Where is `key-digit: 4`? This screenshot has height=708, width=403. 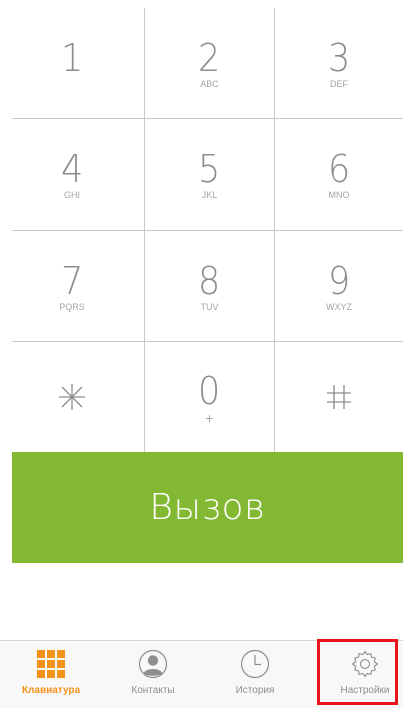
key-digit: 4 is located at coordinates (72, 169).